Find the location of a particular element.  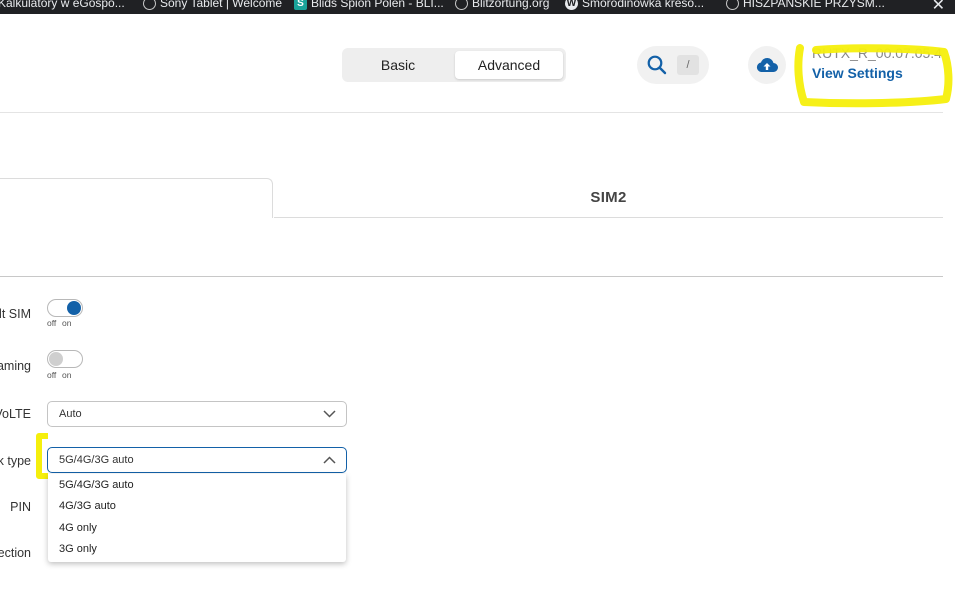

dropdown-option: 5G/4G/3G auto is located at coordinates (96, 485).